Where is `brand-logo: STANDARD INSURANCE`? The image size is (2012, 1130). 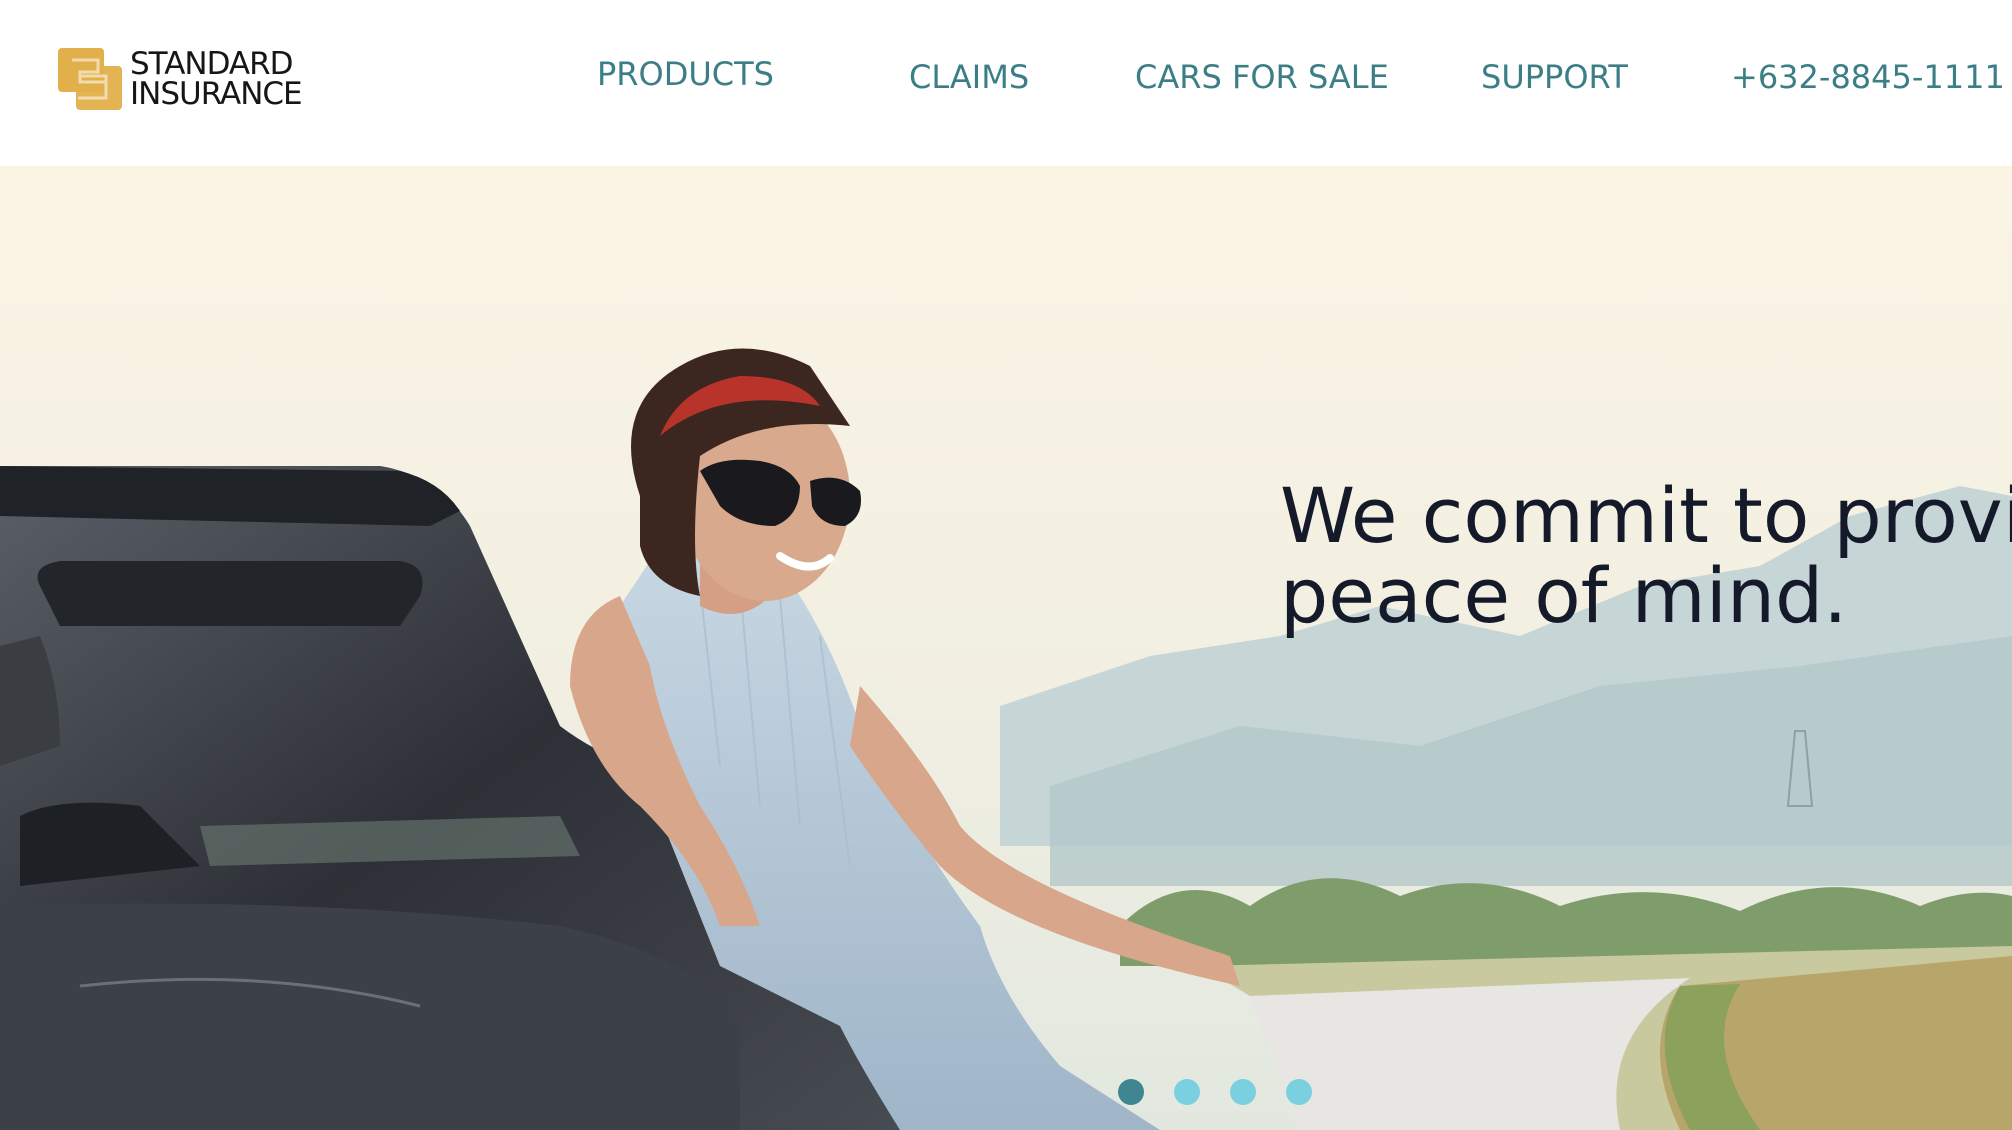
brand-logo: STANDARD INSURANCE is located at coordinates (180, 79).